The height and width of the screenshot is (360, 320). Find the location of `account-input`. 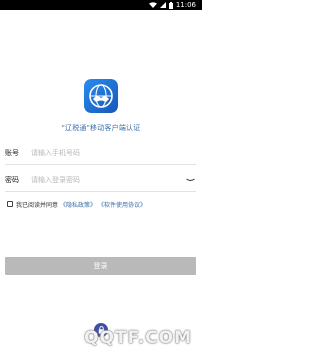

account-input is located at coordinates (113, 153).